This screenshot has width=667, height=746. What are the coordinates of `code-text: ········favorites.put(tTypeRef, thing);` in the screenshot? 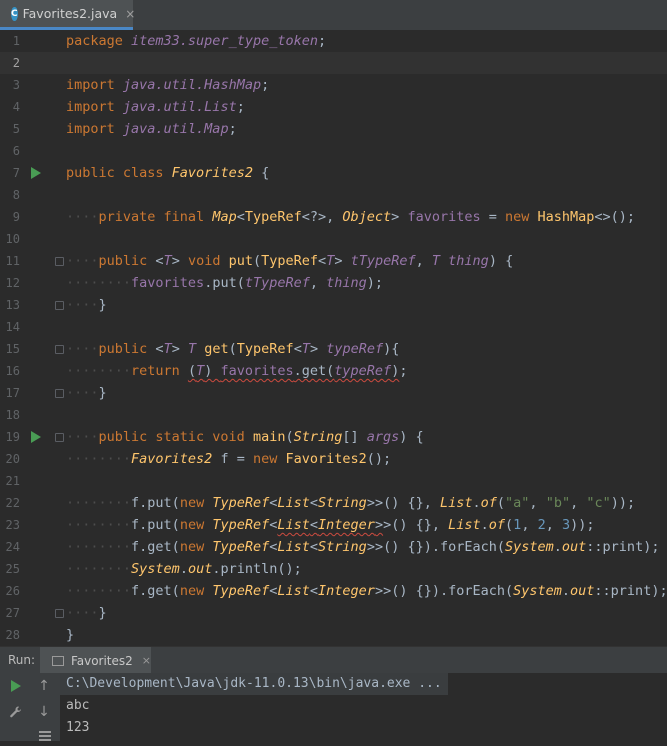 It's located at (225, 283).